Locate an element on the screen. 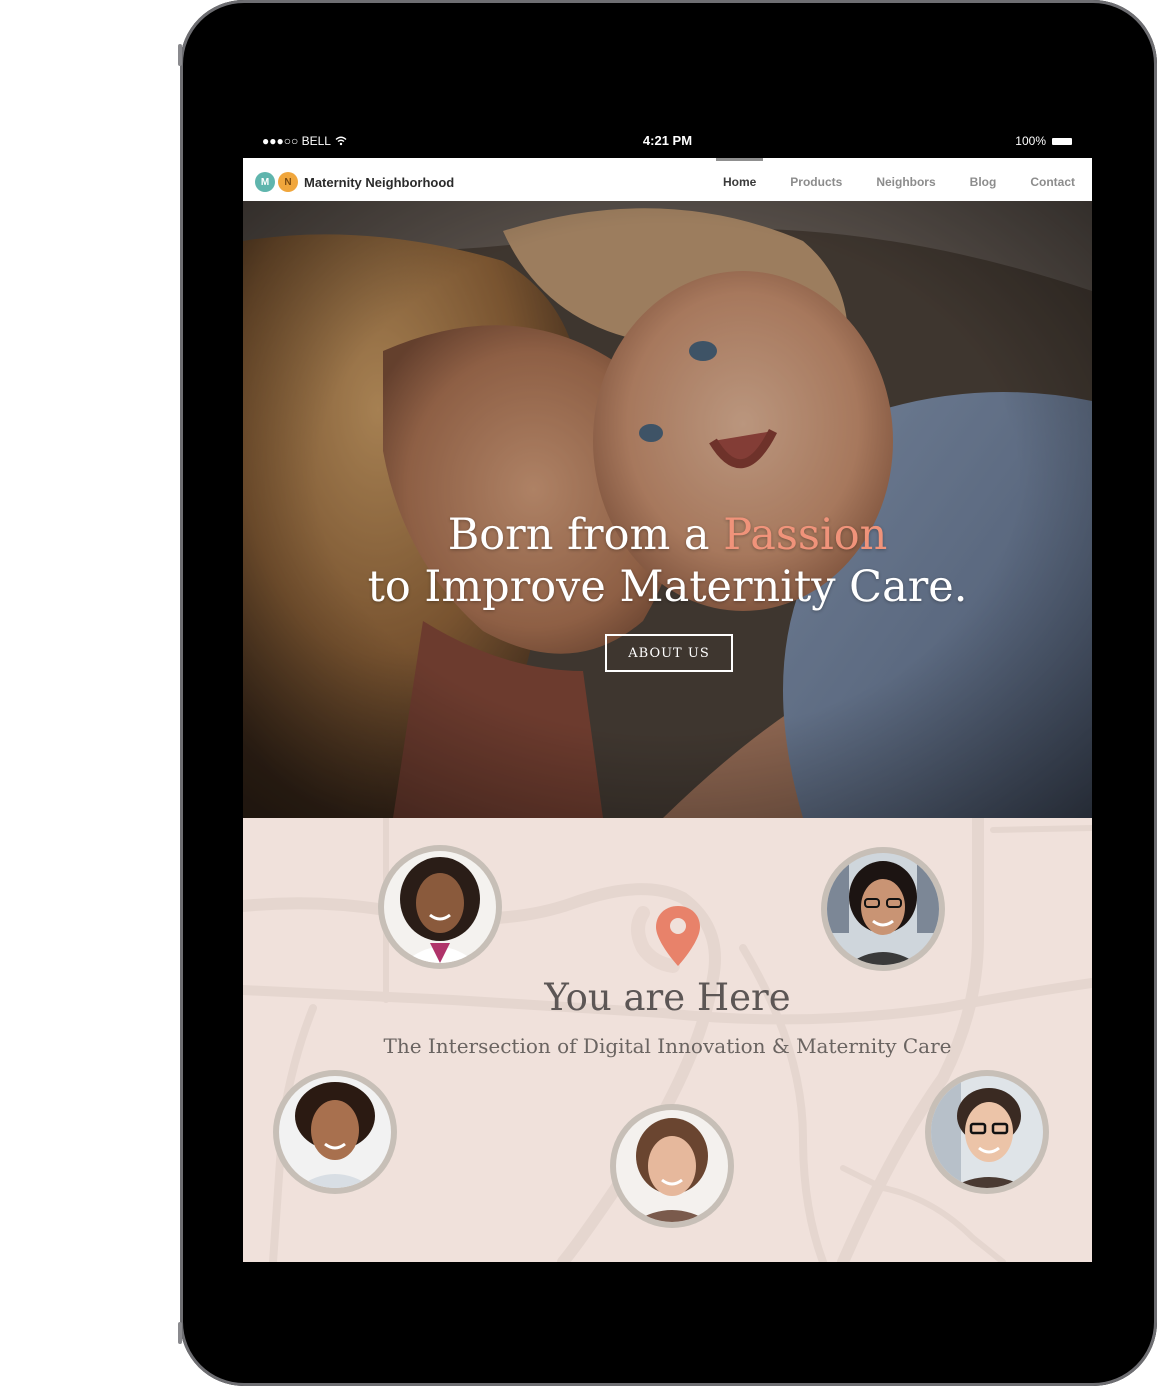 Image resolution: width=1157 pixels, height=1388 pixels. nav-home: Home is located at coordinates (739, 179).